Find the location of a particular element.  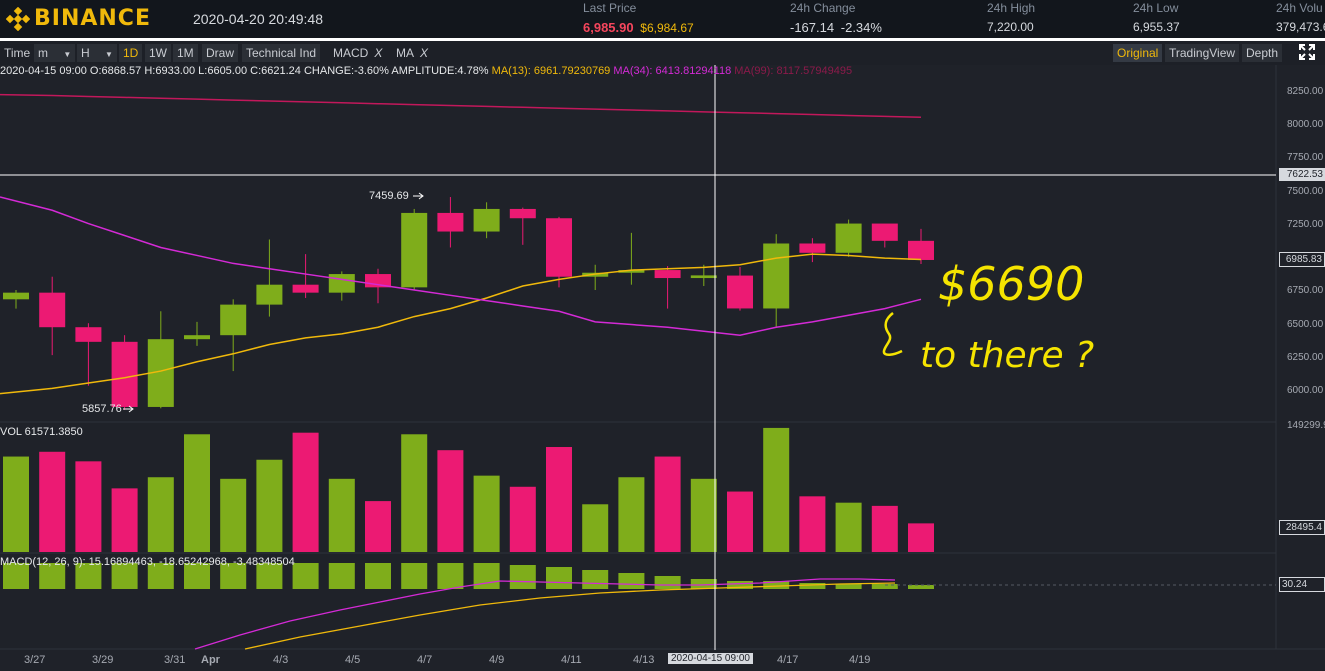

last-price-usd: $6,984.67 is located at coordinates (667, 28).